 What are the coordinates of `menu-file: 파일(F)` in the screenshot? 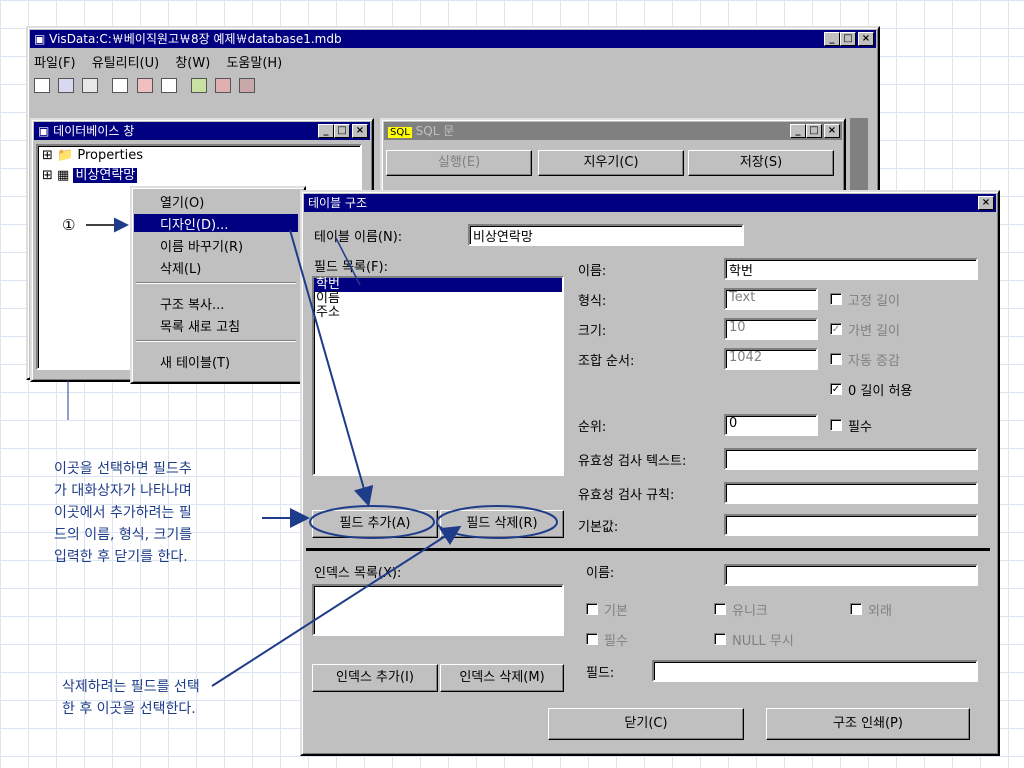 It's located at (55, 63).